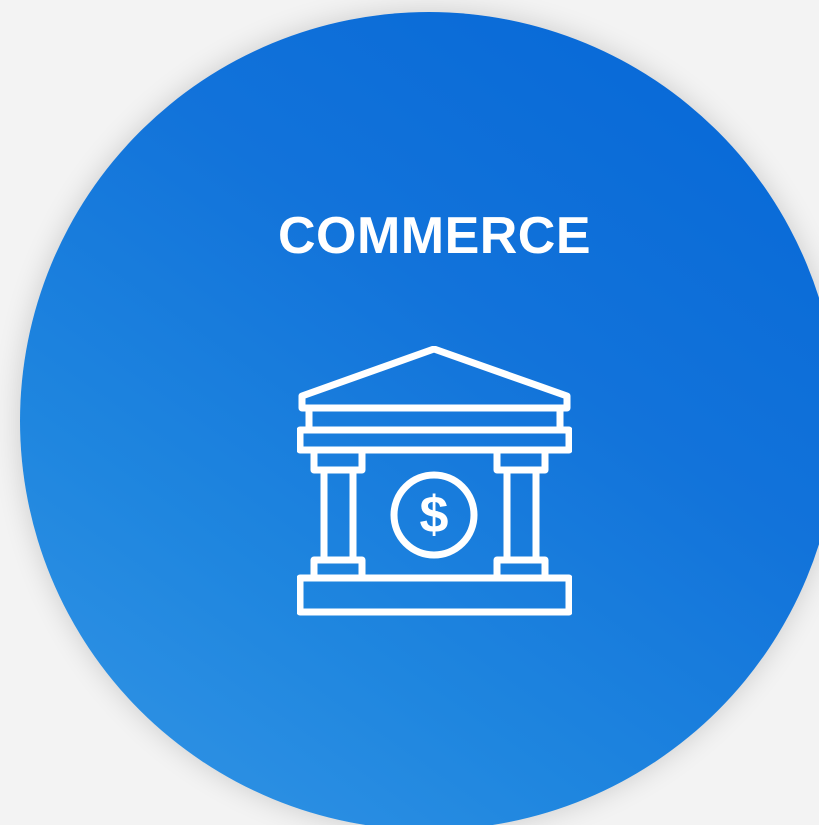 Image resolution: width=819 pixels, height=825 pixels. Describe the element at coordinates (434, 236) in the screenshot. I see `card-title: COMMERCE` at that location.